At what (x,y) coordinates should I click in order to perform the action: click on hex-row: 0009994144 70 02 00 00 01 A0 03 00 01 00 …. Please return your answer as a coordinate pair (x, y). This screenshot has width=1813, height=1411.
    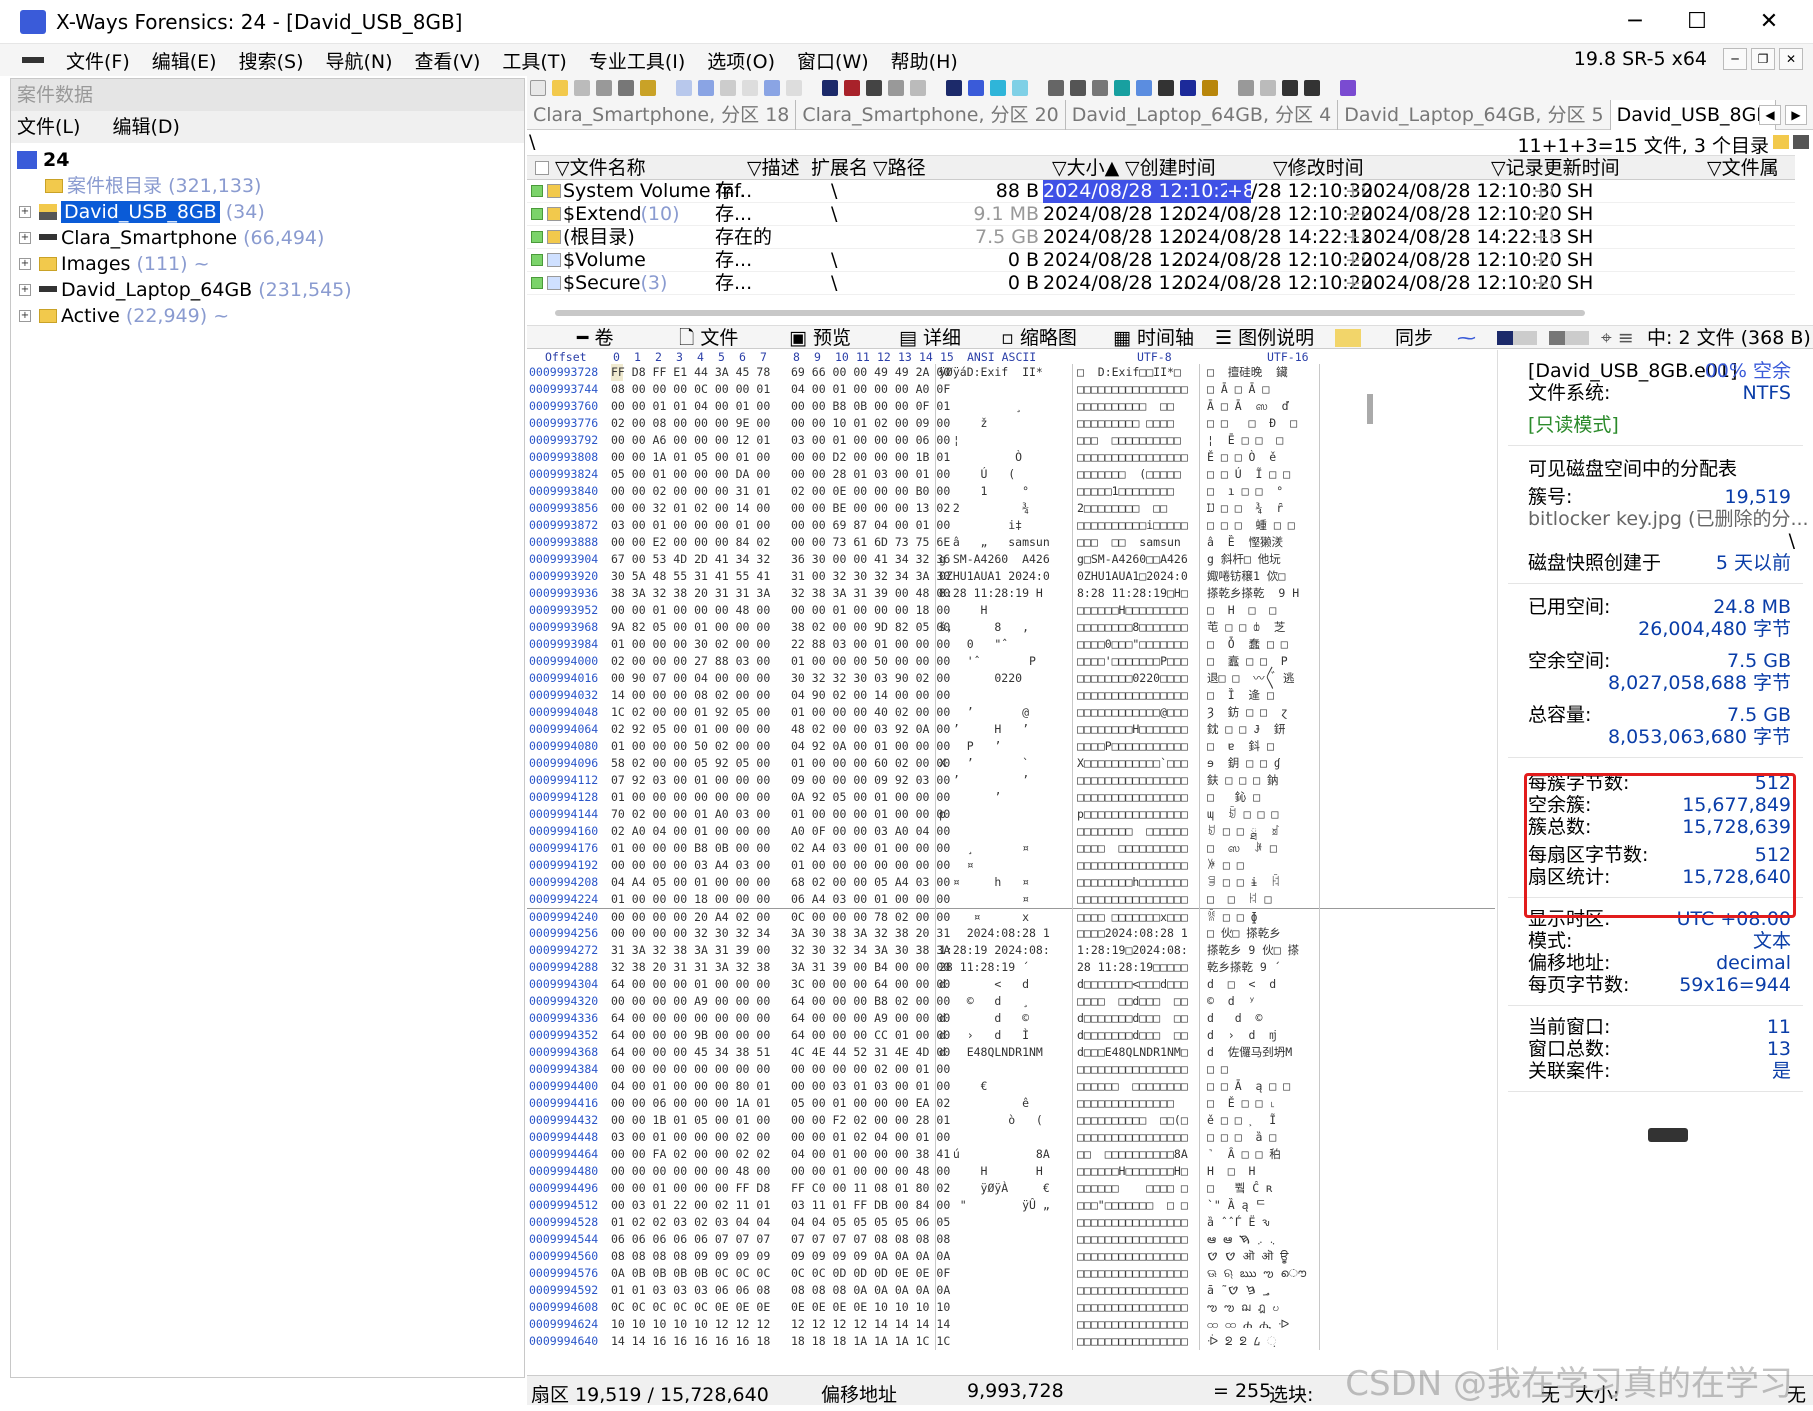
    Looking at the image, I should click on (1011, 814).